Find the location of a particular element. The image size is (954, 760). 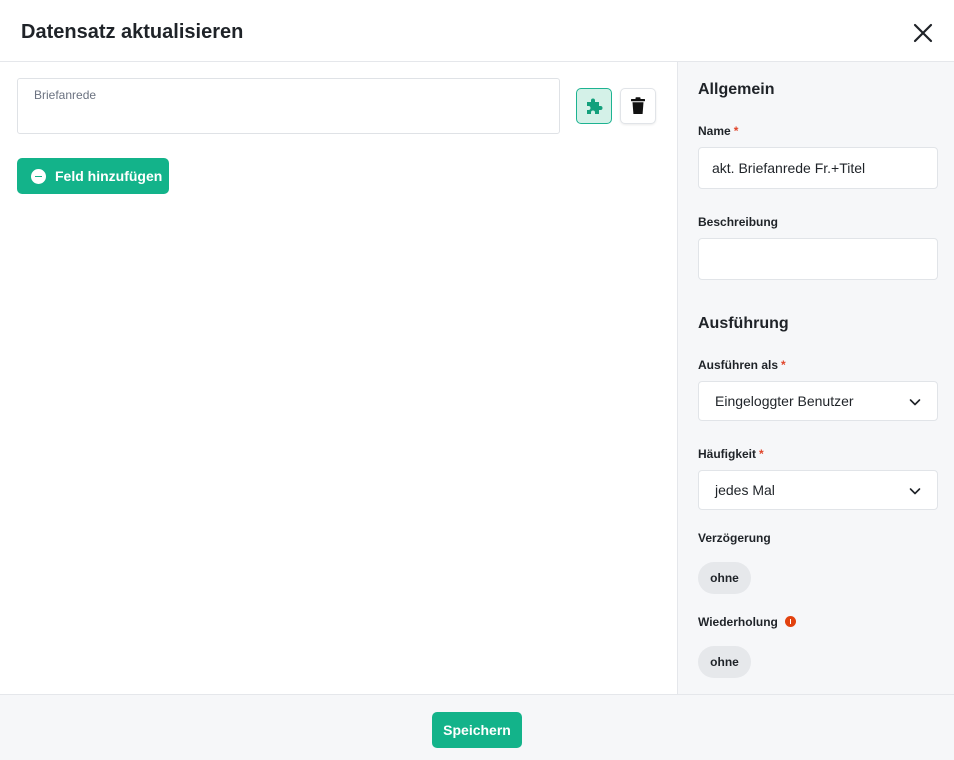

run-as-select: Eingeloggter Benutzer is located at coordinates (818, 401).